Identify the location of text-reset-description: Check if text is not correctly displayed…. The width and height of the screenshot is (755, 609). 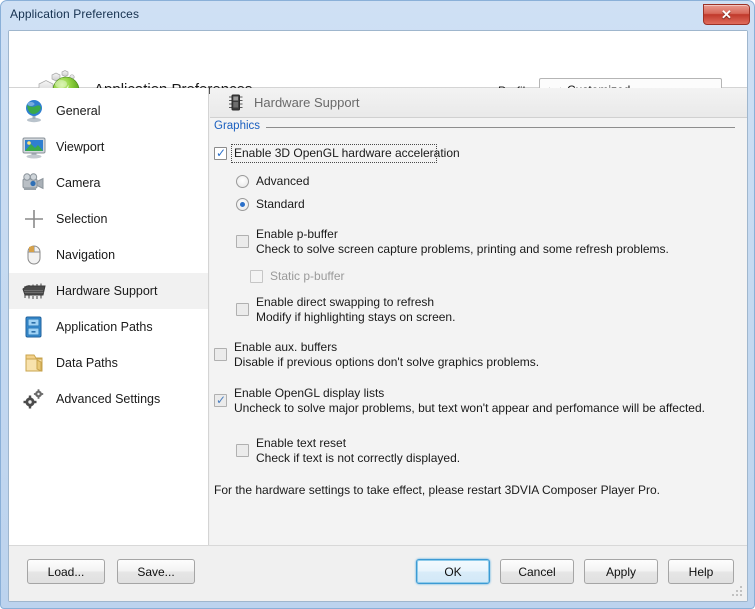
(358, 458).